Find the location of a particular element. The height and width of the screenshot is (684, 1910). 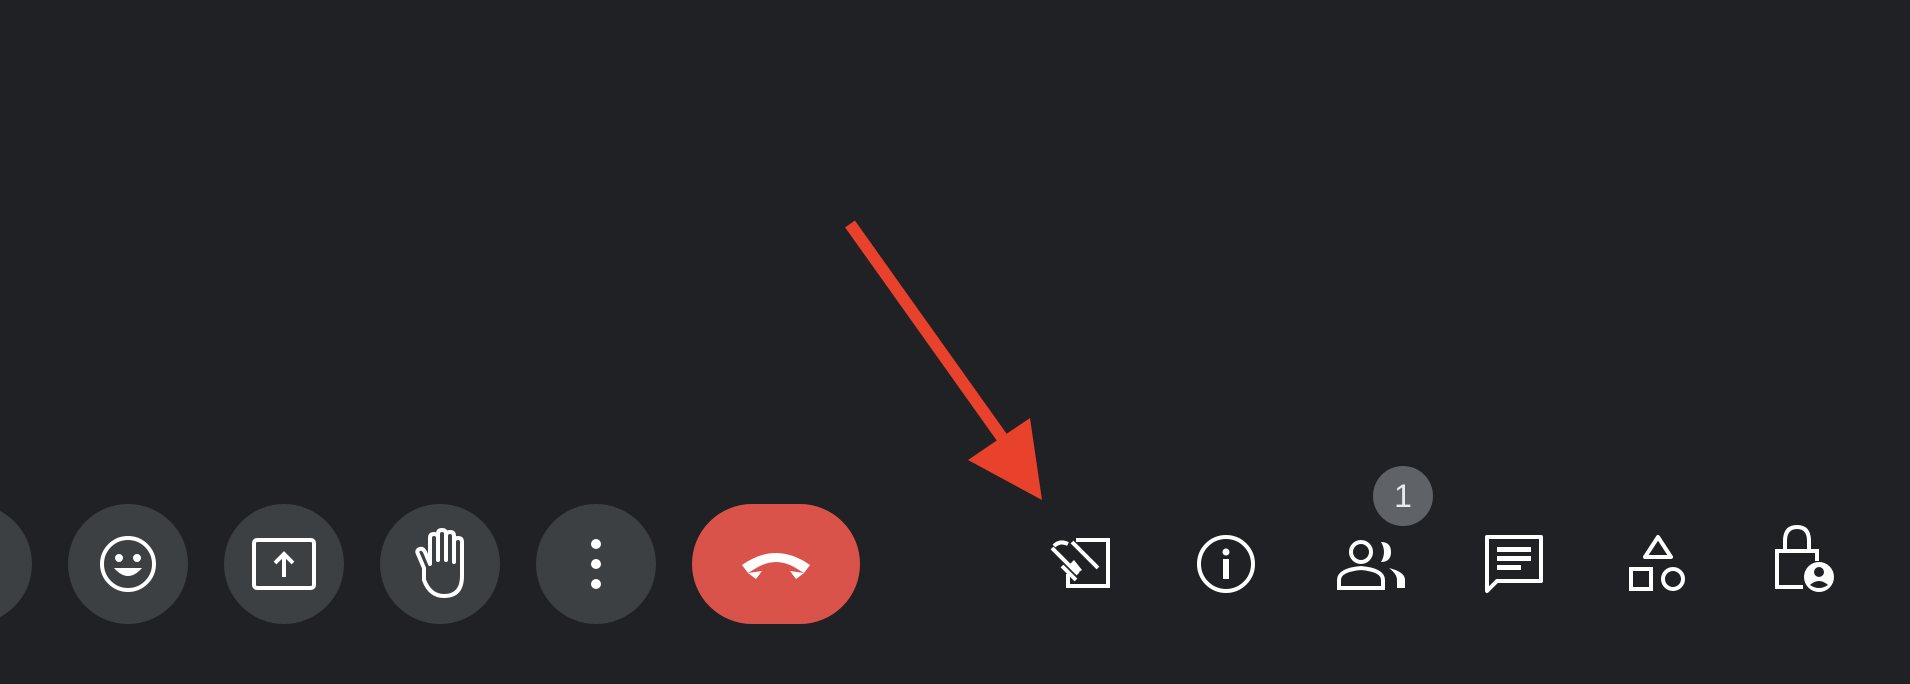

more-options-button is located at coordinates (596, 564).